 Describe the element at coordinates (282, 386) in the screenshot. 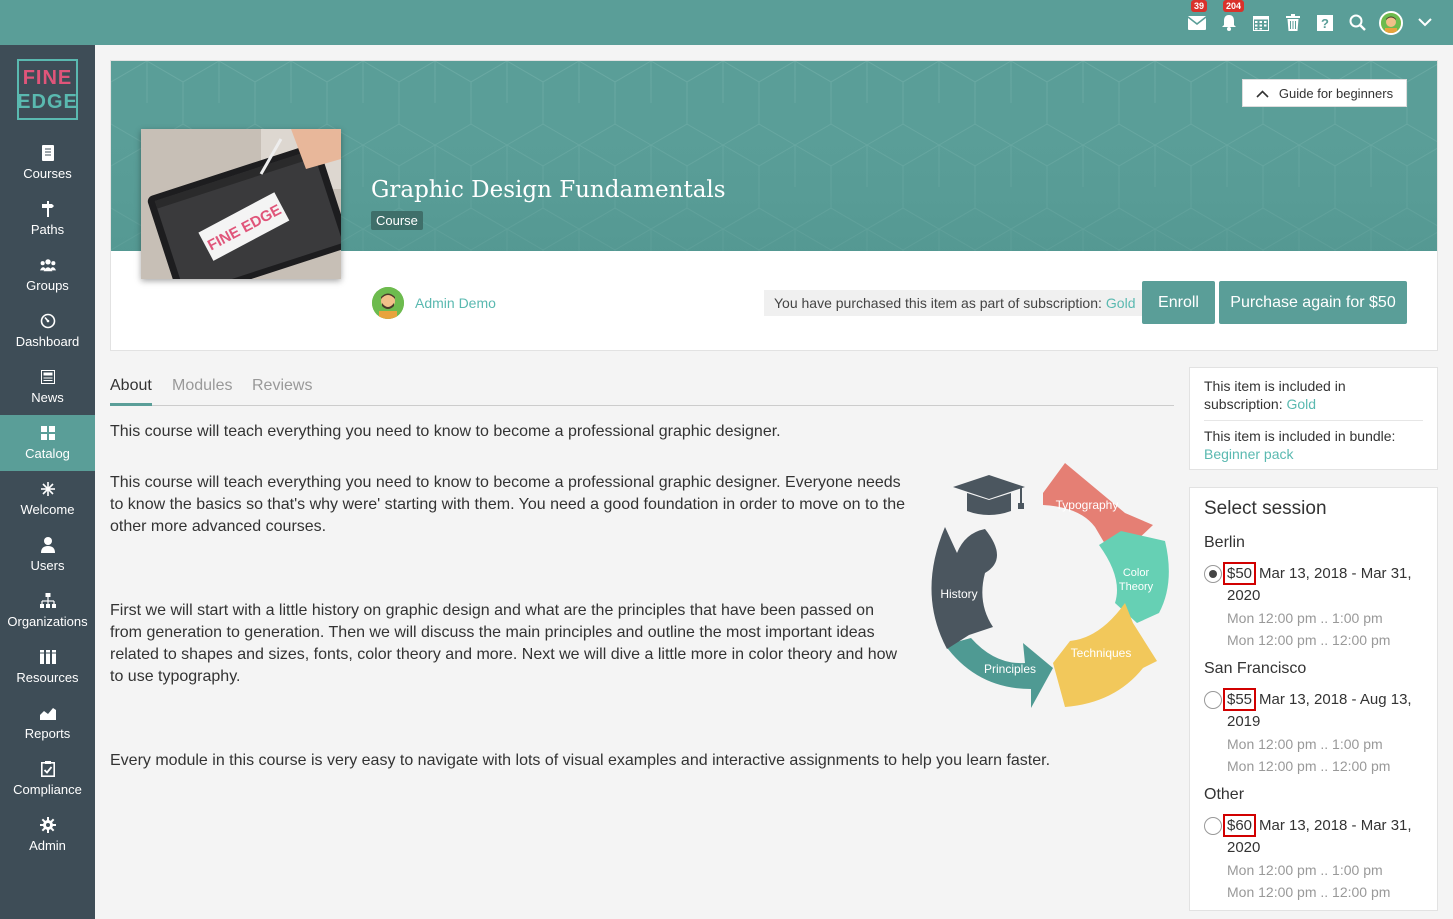

I see `tab-reviews: Reviews` at that location.